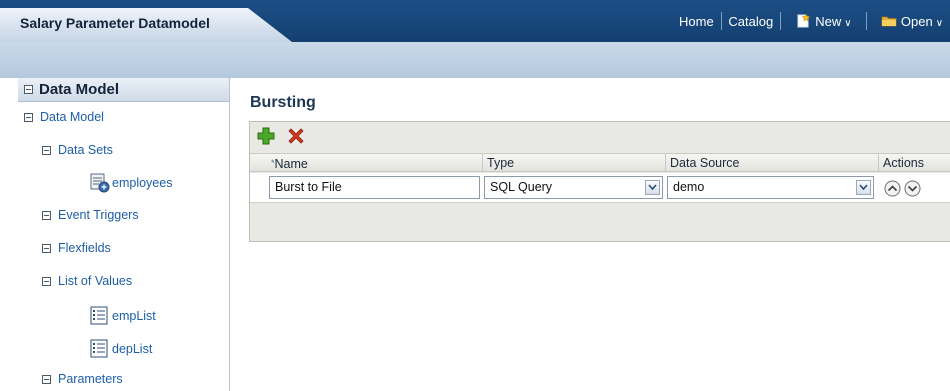 The image size is (950, 391). I want to click on column-header-actions: Actions, so click(914, 163).